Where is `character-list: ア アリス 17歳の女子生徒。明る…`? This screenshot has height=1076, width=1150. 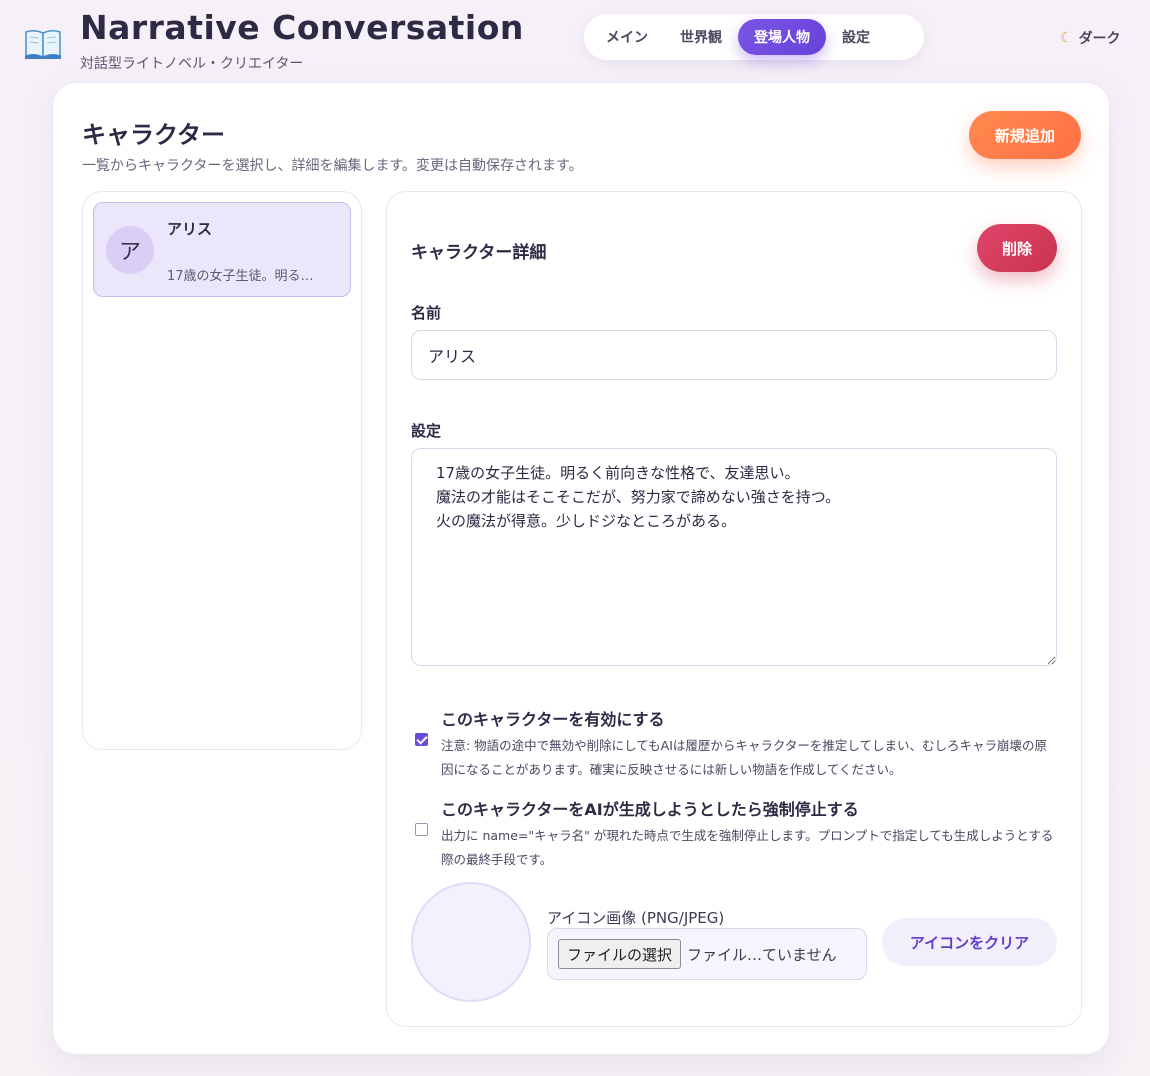 character-list: ア アリス 17歳の女子生徒。明る… is located at coordinates (222, 470).